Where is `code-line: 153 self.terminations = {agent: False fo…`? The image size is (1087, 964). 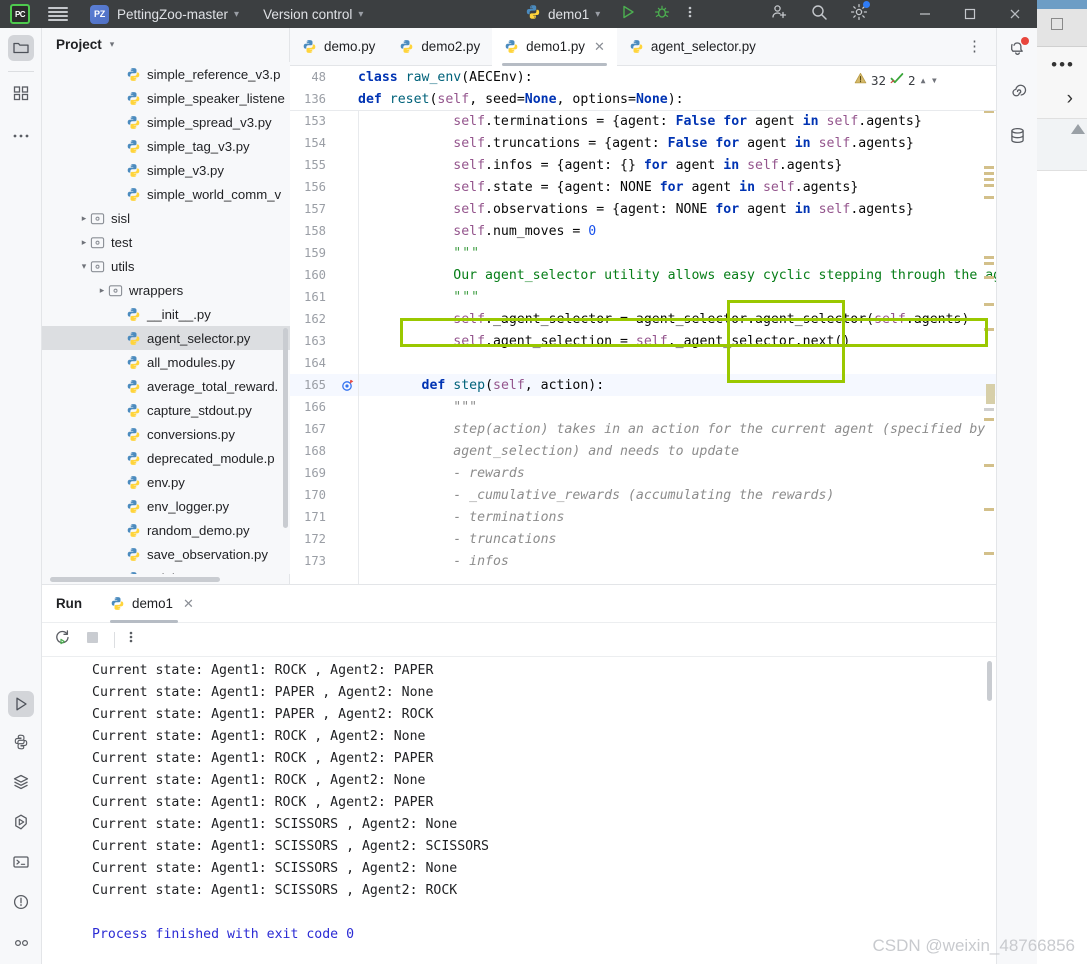 code-line: 153 self.terminations = {agent: False fo… is located at coordinates (643, 121).